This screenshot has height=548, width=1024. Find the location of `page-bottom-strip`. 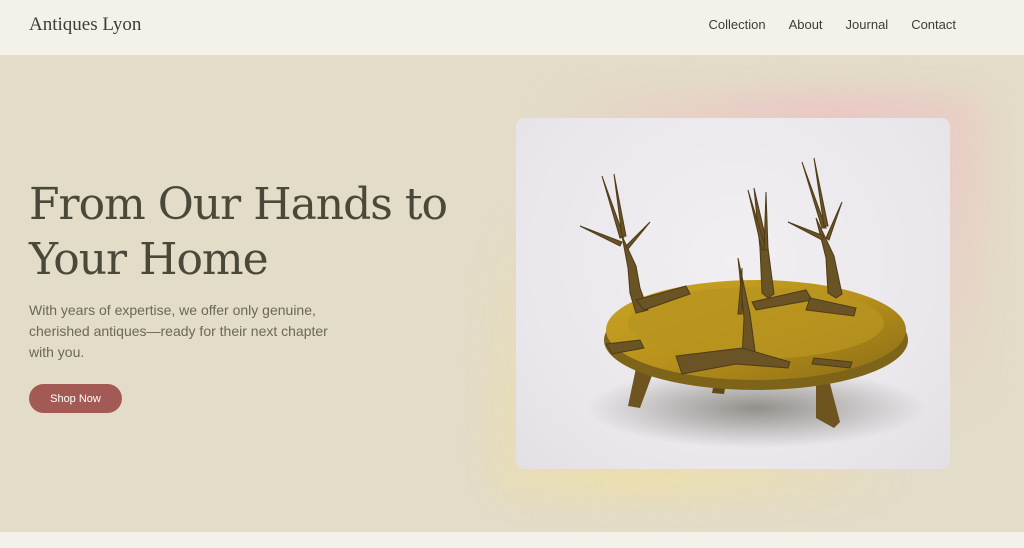

page-bottom-strip is located at coordinates (512, 540).